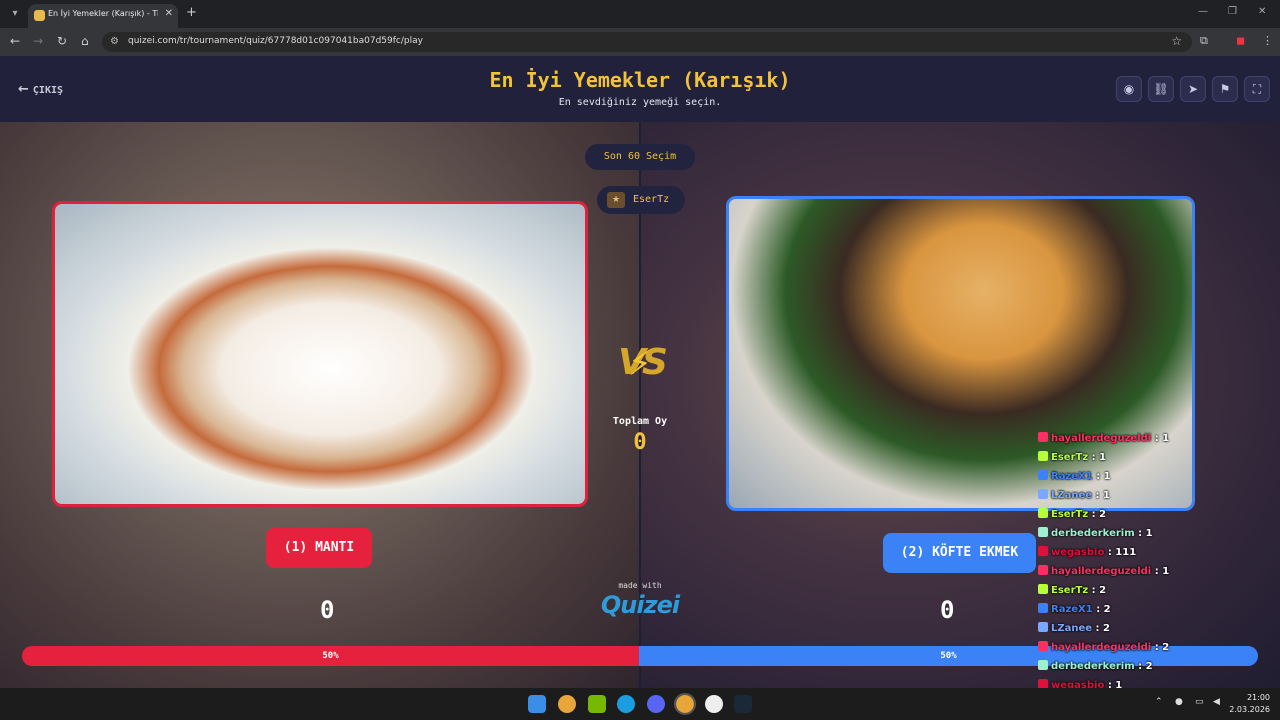 This screenshot has width=1280, height=720. What do you see at coordinates (1161, 89) in the screenshot?
I see `link-icon: ⛓` at bounding box center [1161, 89].